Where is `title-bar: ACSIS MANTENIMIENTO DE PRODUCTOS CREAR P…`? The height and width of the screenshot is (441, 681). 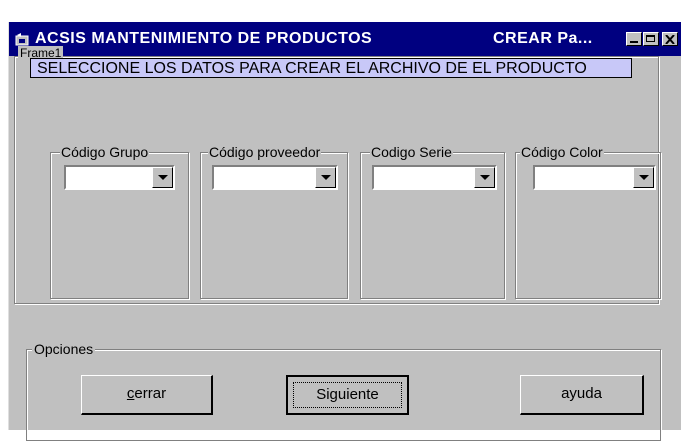
title-bar: ACSIS MANTENIMIENTO DE PRODUCTOS CREAR P… is located at coordinates (345, 39).